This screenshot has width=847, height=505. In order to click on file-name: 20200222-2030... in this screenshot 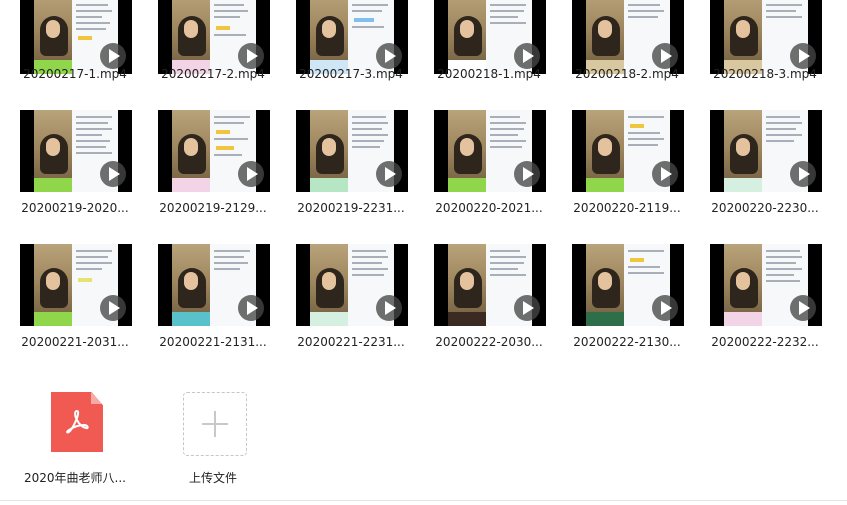, I will do `click(489, 342)`.